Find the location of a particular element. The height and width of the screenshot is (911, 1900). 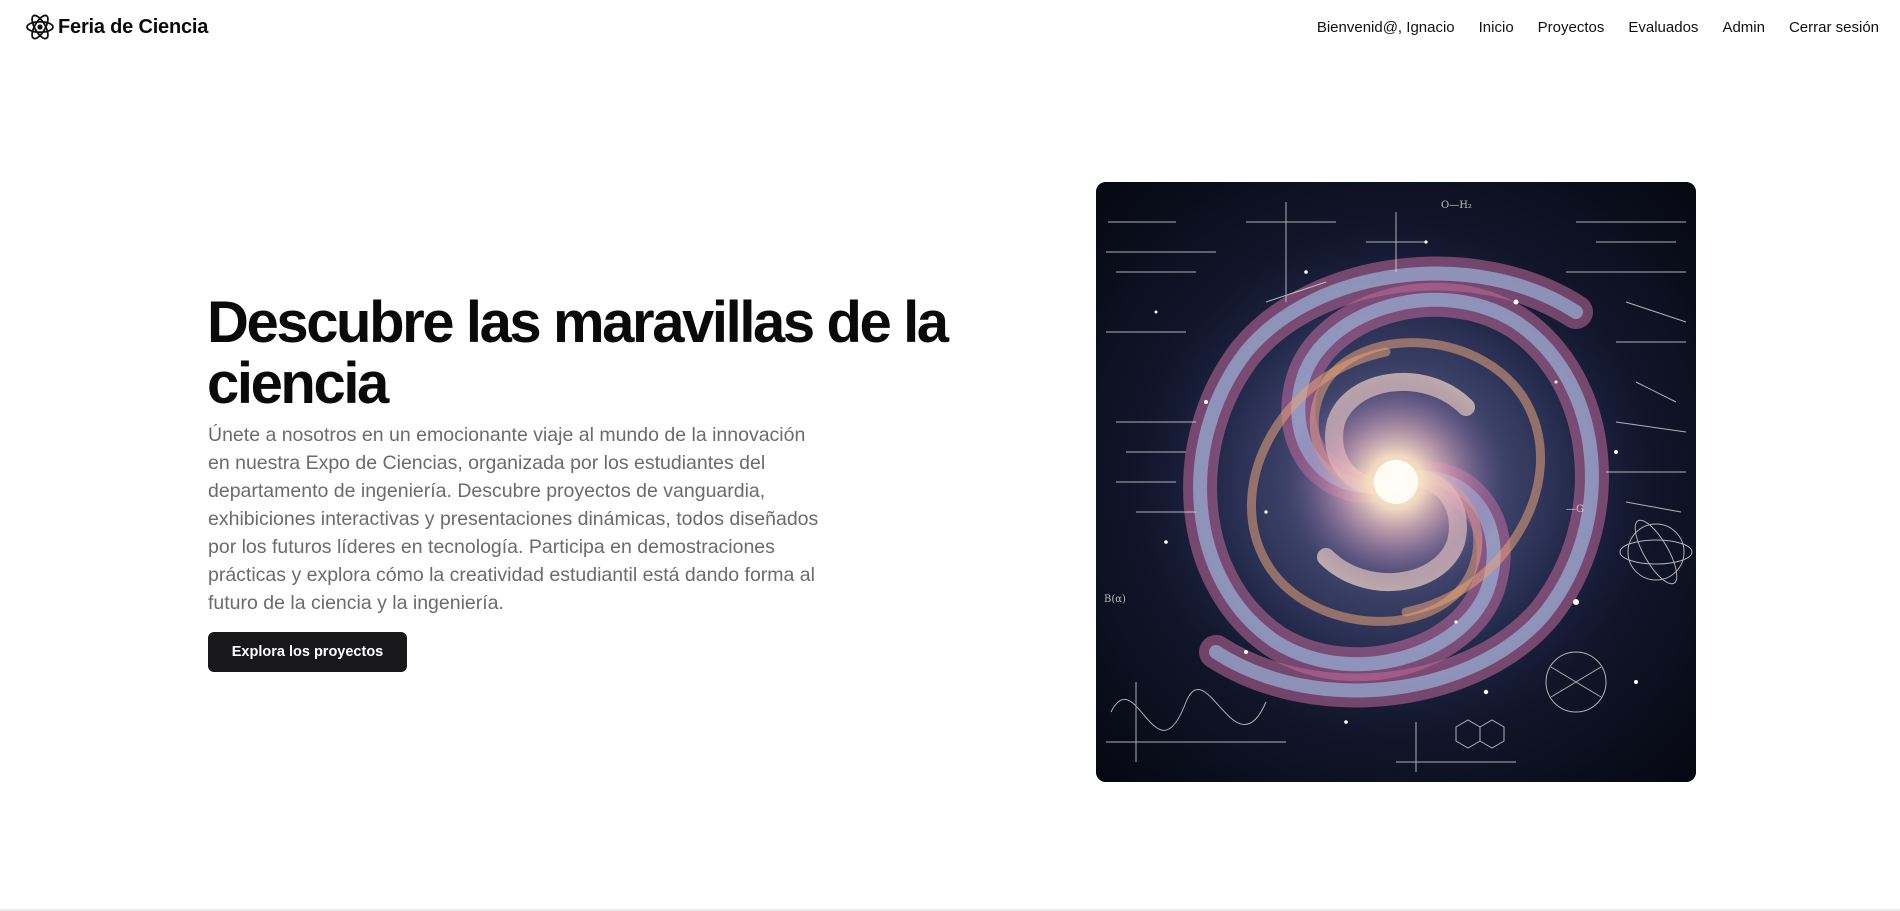

nav-item-logout: Cerrar sesión is located at coordinates (1834, 27).